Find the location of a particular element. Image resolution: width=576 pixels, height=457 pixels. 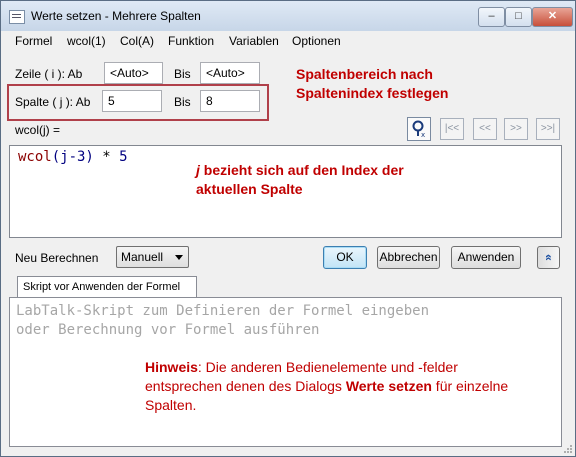

column-to-input: 8 is located at coordinates (230, 101).